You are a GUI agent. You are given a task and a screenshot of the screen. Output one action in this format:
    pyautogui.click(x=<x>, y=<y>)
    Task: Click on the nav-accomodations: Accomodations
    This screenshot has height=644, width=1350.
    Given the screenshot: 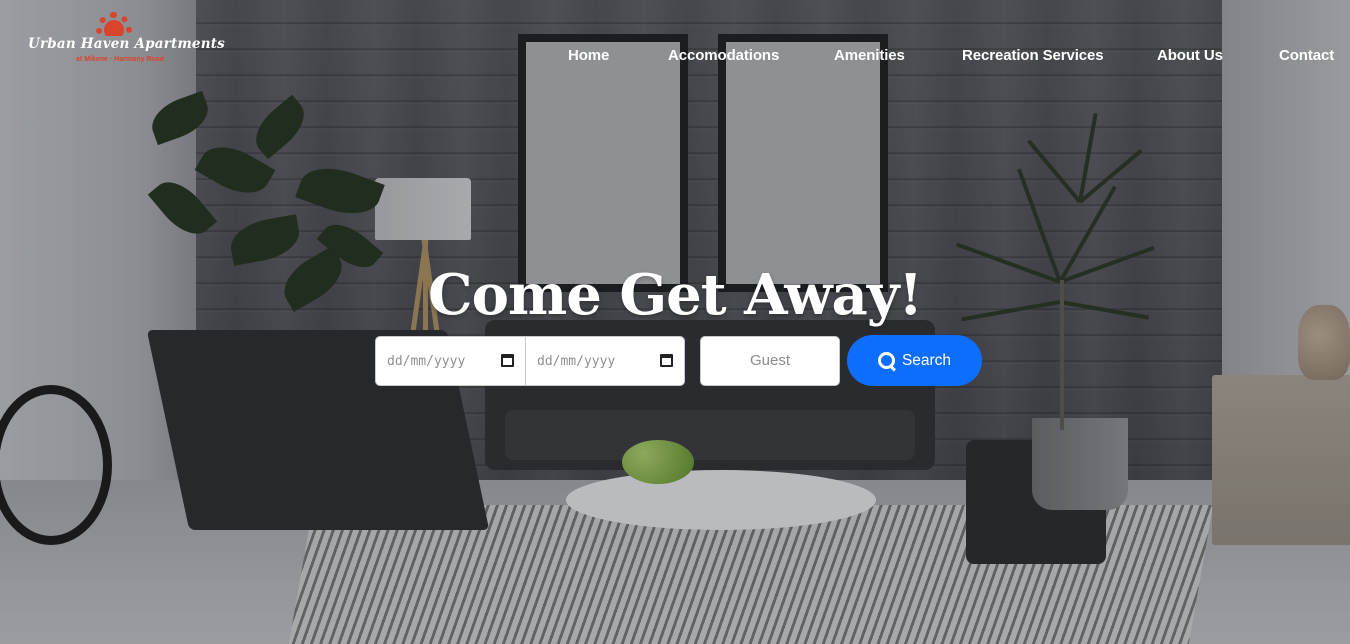 What is the action you would take?
    pyautogui.click(x=723, y=55)
    